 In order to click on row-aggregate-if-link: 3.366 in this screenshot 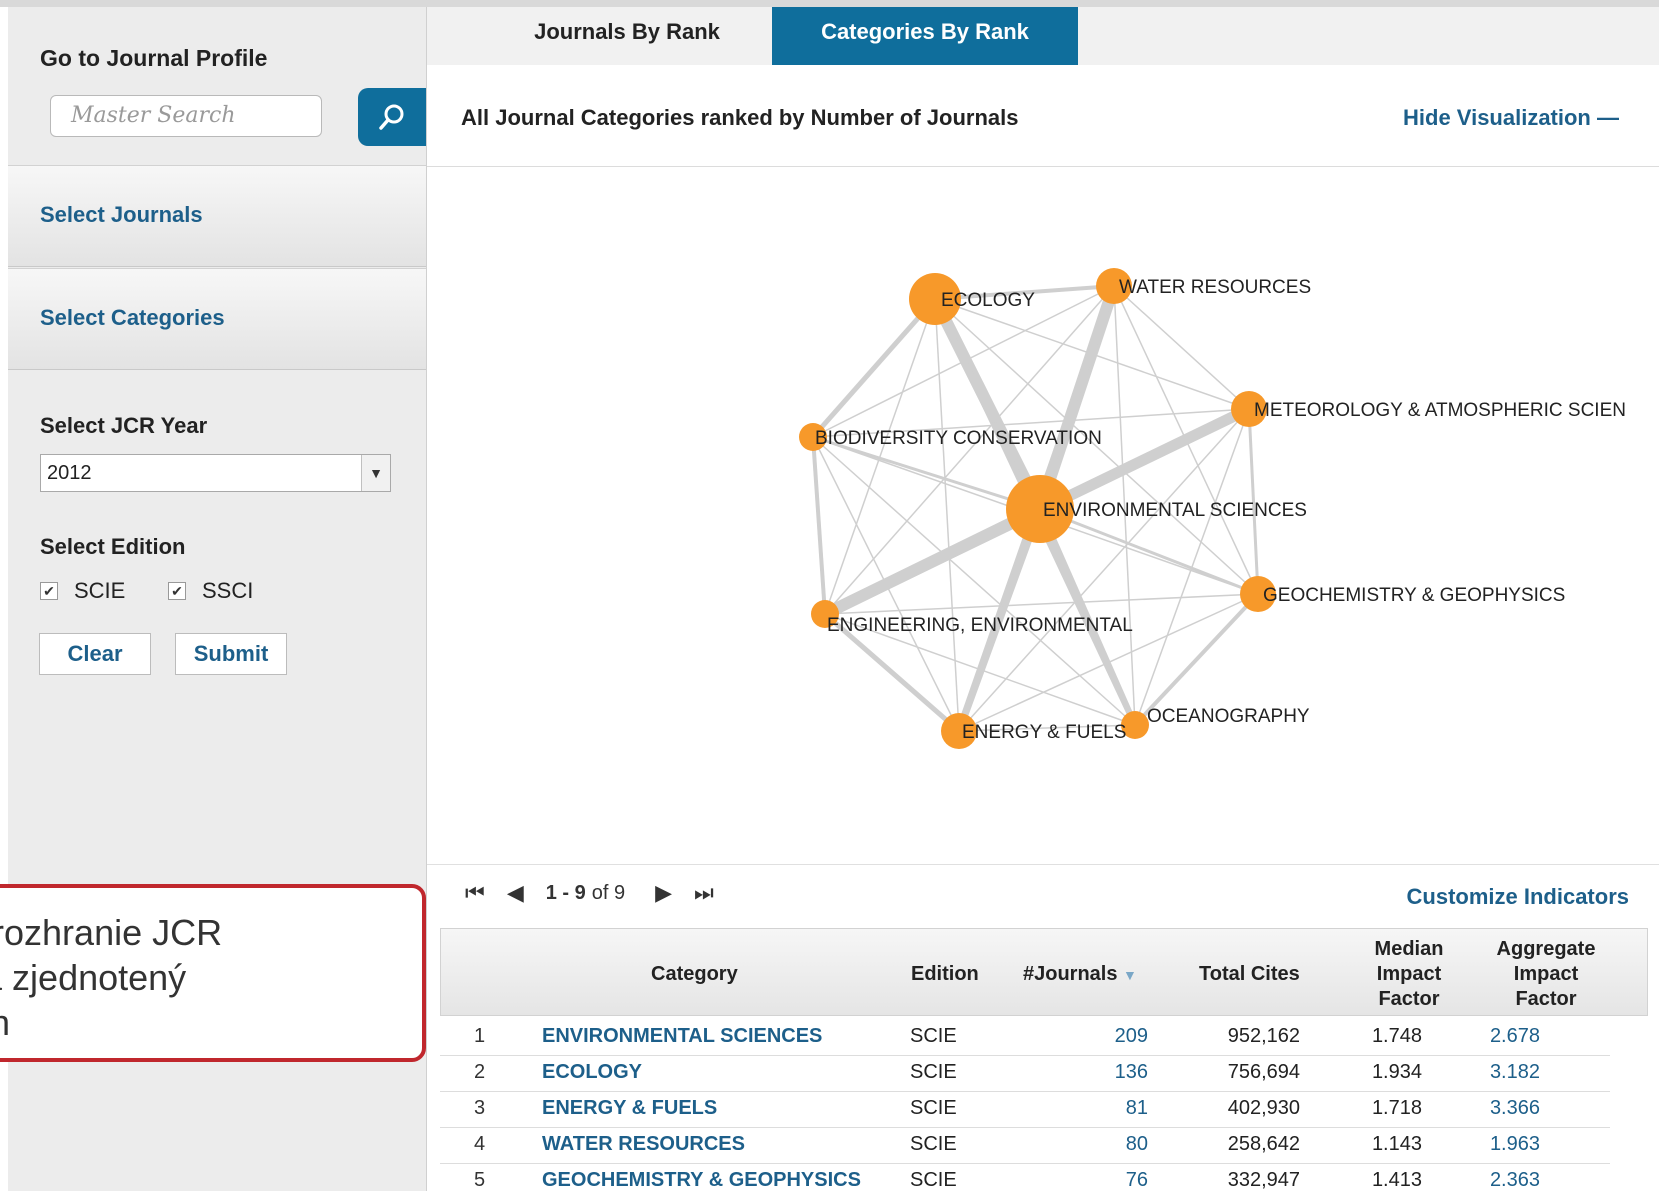, I will do `click(1515, 1108)`.